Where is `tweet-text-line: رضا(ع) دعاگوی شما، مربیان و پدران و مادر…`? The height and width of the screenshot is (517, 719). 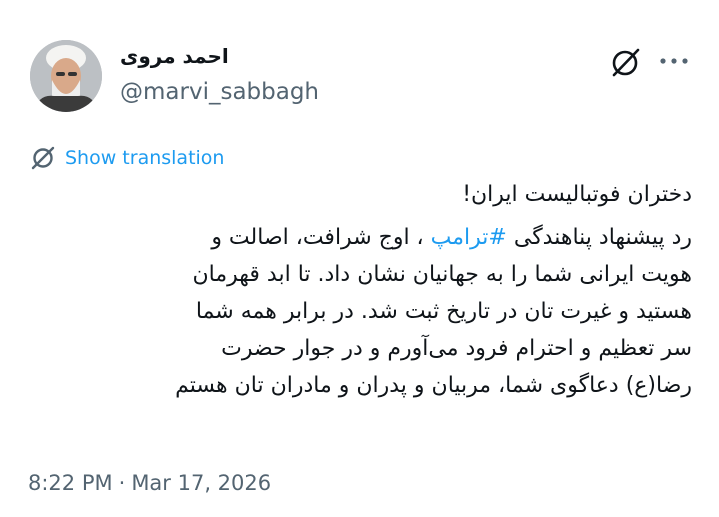 tweet-text-line: رضا(ع) دعاگوی شما، مربیان و پدران و مادر… is located at coordinates (433, 385).